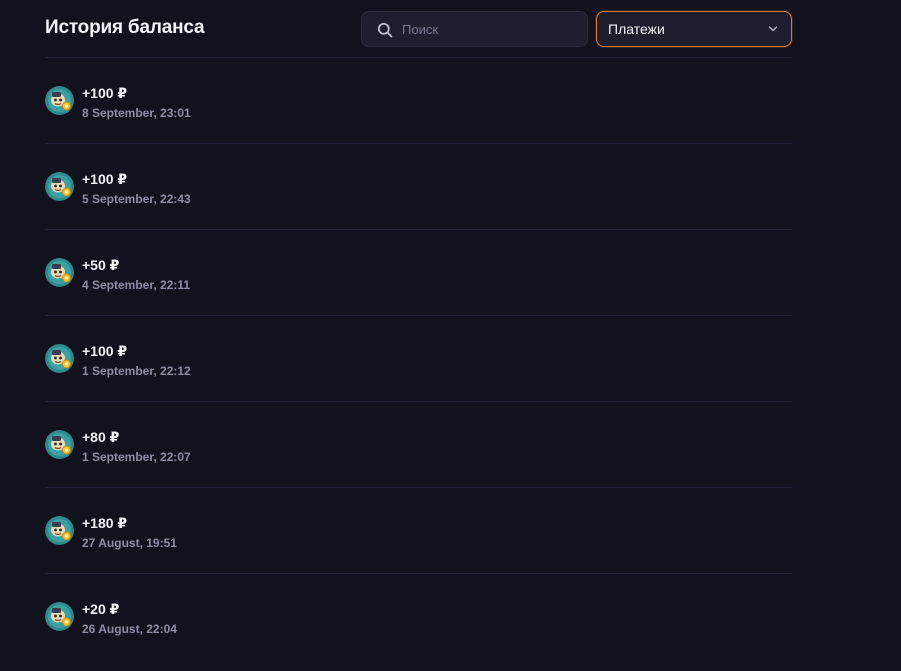 The image size is (901, 671). I want to click on transaction-row: +80 ₽ 1 September, 22:07, so click(418, 444).